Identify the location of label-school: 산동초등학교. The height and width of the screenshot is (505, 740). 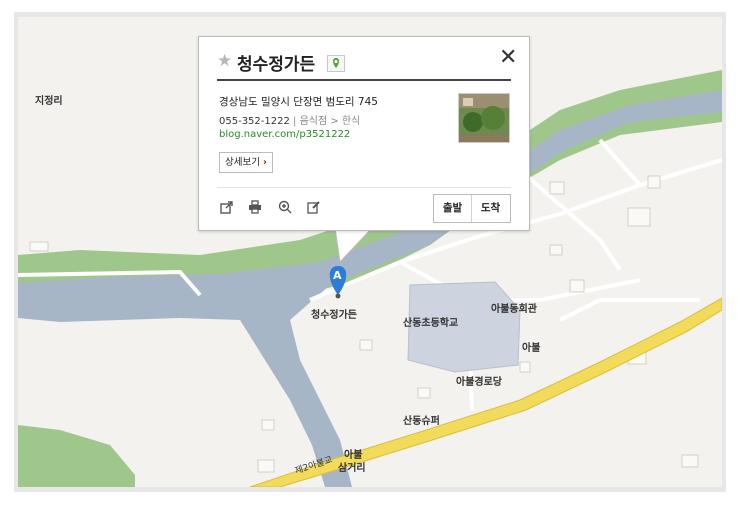
(430, 321).